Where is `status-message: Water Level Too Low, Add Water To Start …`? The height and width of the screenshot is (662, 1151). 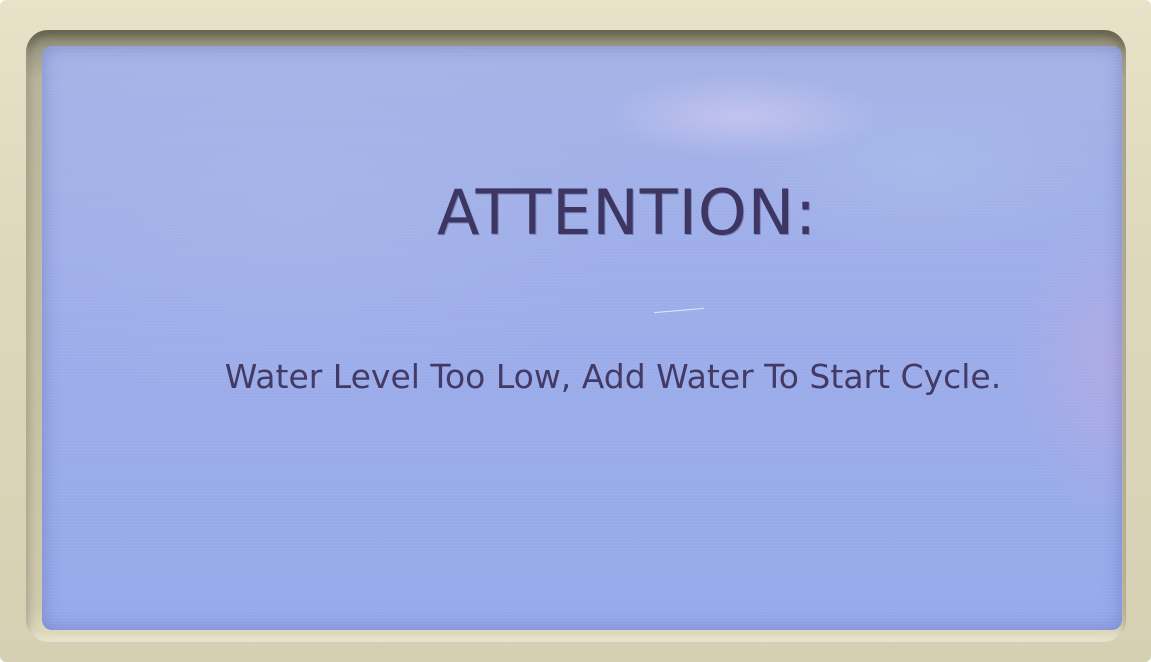
status-message: Water Level Too Low, Add Water To Start … is located at coordinates (613, 376).